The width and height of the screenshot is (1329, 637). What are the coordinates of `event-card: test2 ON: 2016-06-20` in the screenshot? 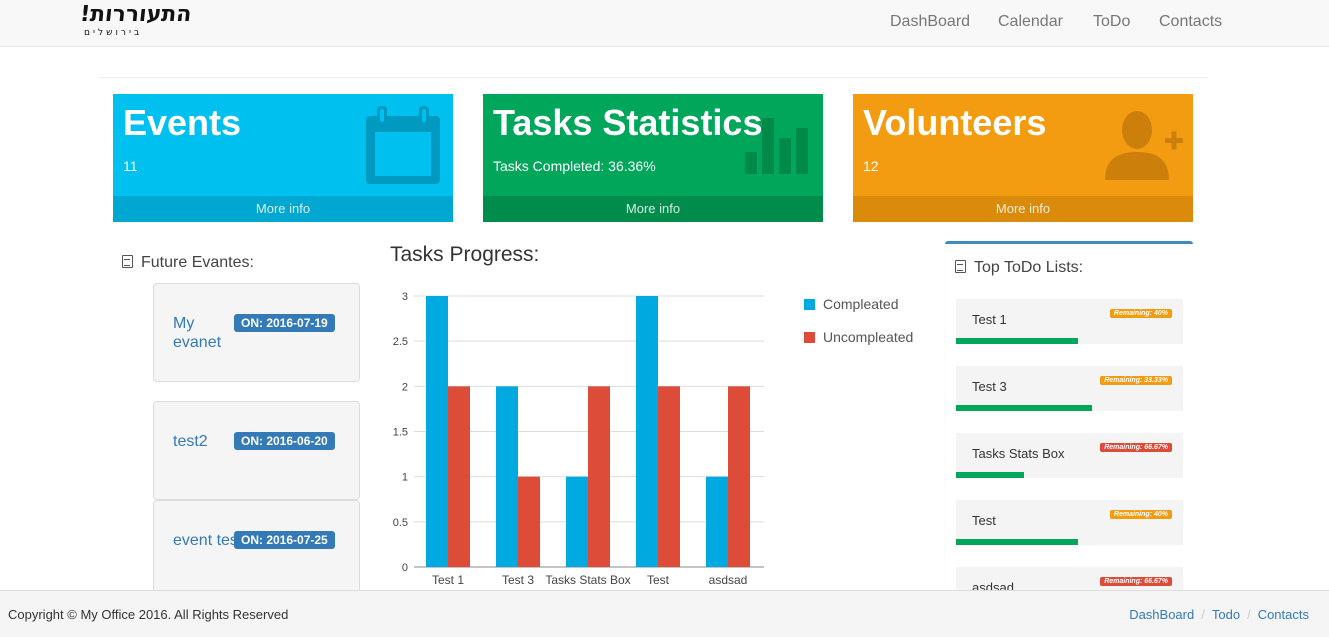 It's located at (256, 450).